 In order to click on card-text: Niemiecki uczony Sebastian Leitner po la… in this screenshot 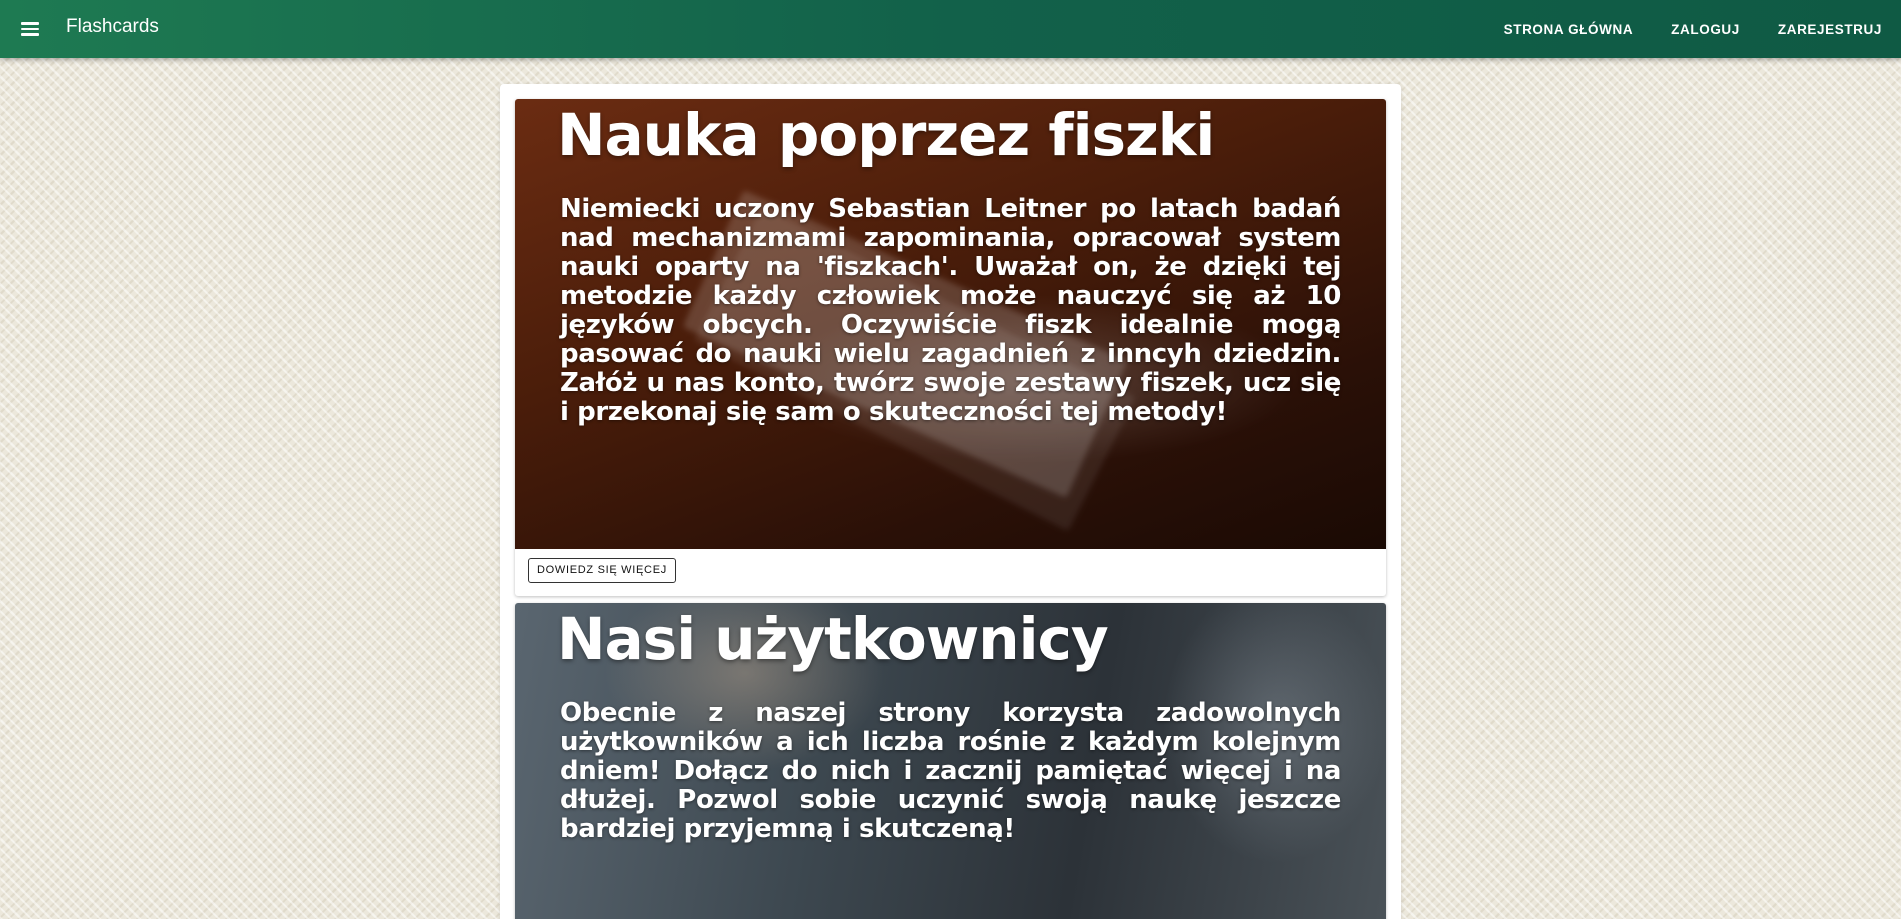, I will do `click(950, 310)`.